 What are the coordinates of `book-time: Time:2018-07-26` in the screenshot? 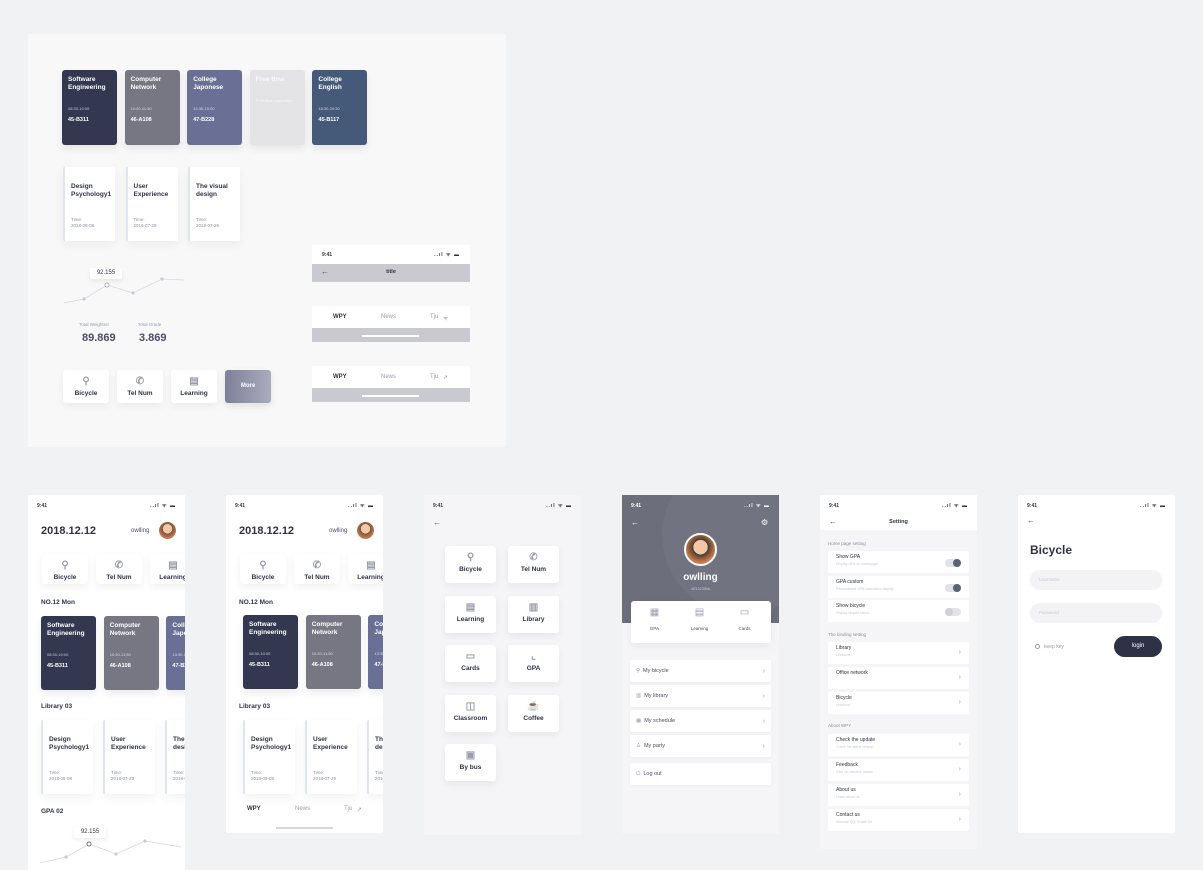 It's located at (179, 776).